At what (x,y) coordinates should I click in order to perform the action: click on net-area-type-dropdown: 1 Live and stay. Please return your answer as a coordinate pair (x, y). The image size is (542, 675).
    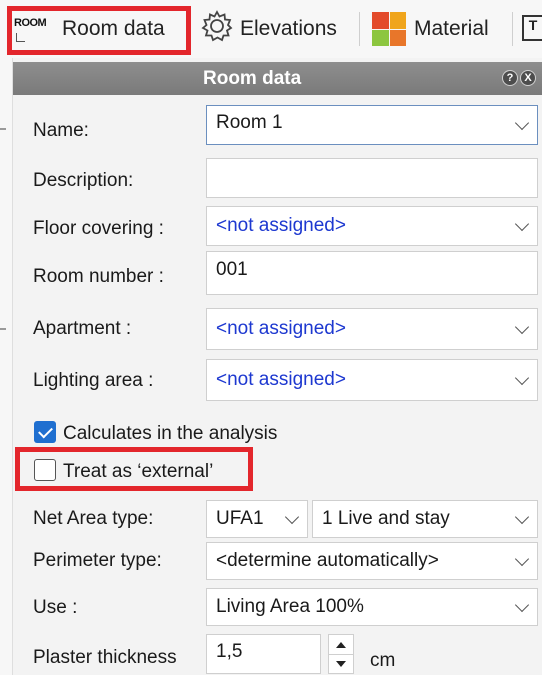
    Looking at the image, I should click on (425, 519).